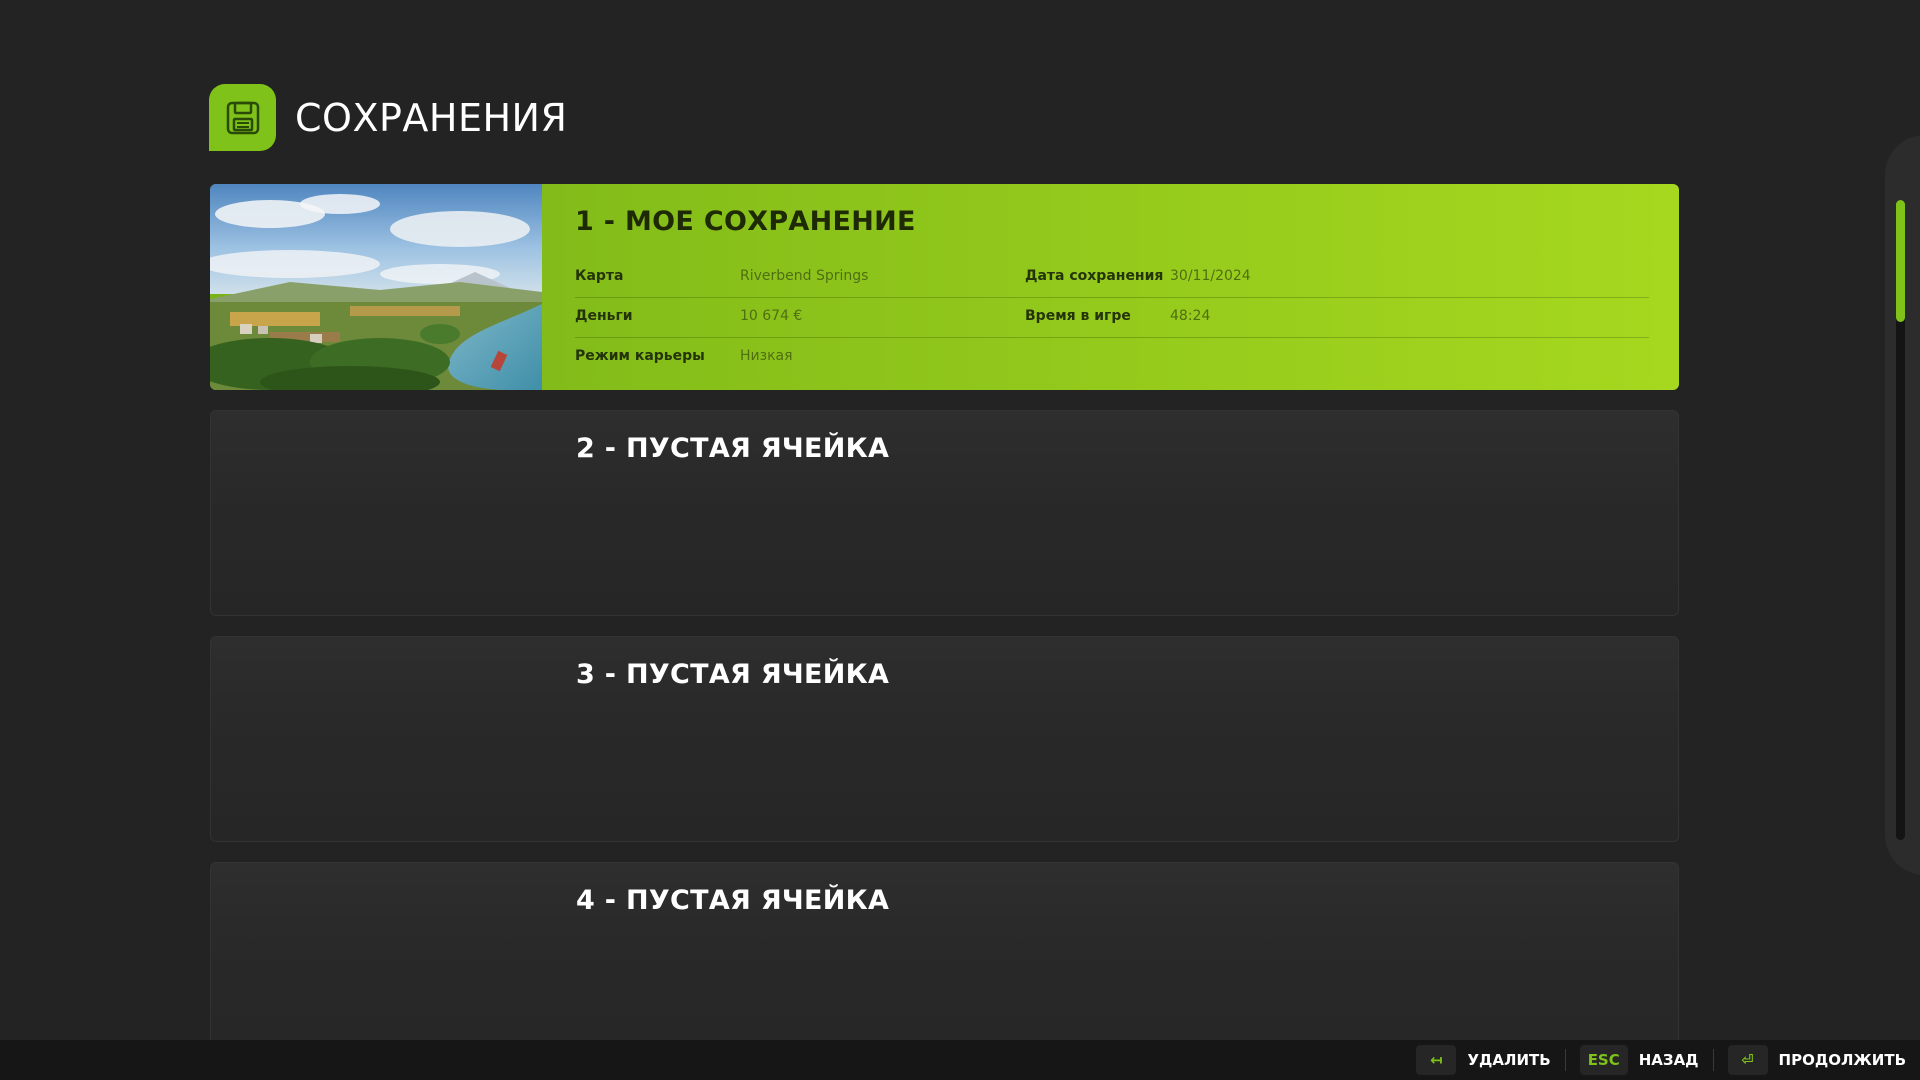  Describe the element at coordinates (733, 900) in the screenshot. I see `slot-title: 4 - ПУСТАЯ ЯЧЕЙКА` at that location.